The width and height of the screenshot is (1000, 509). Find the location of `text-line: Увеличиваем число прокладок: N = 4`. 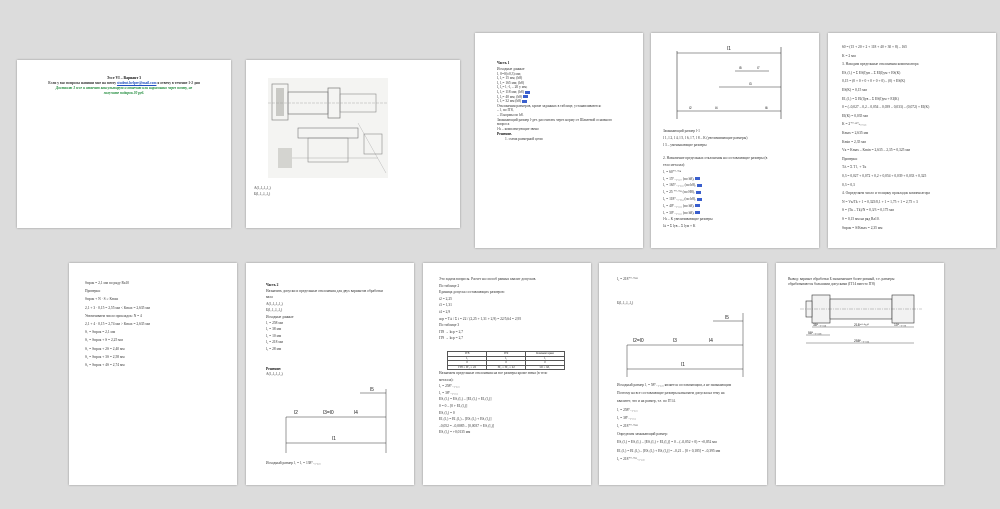

text-line: Увеличиваем число прокладок: N = 4 is located at coordinates (113, 315).